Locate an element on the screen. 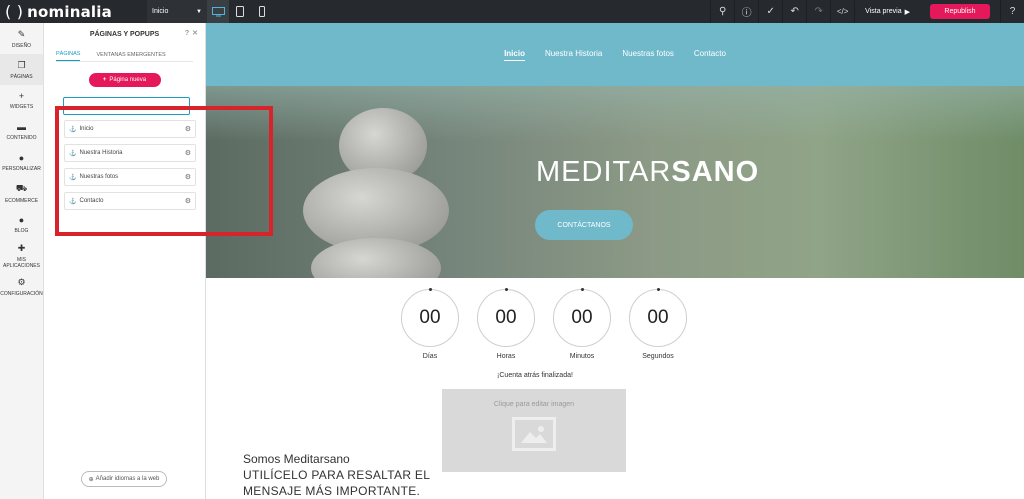 The width and height of the screenshot is (1024, 499). rail-label: DISEÑO is located at coordinates (21, 45).